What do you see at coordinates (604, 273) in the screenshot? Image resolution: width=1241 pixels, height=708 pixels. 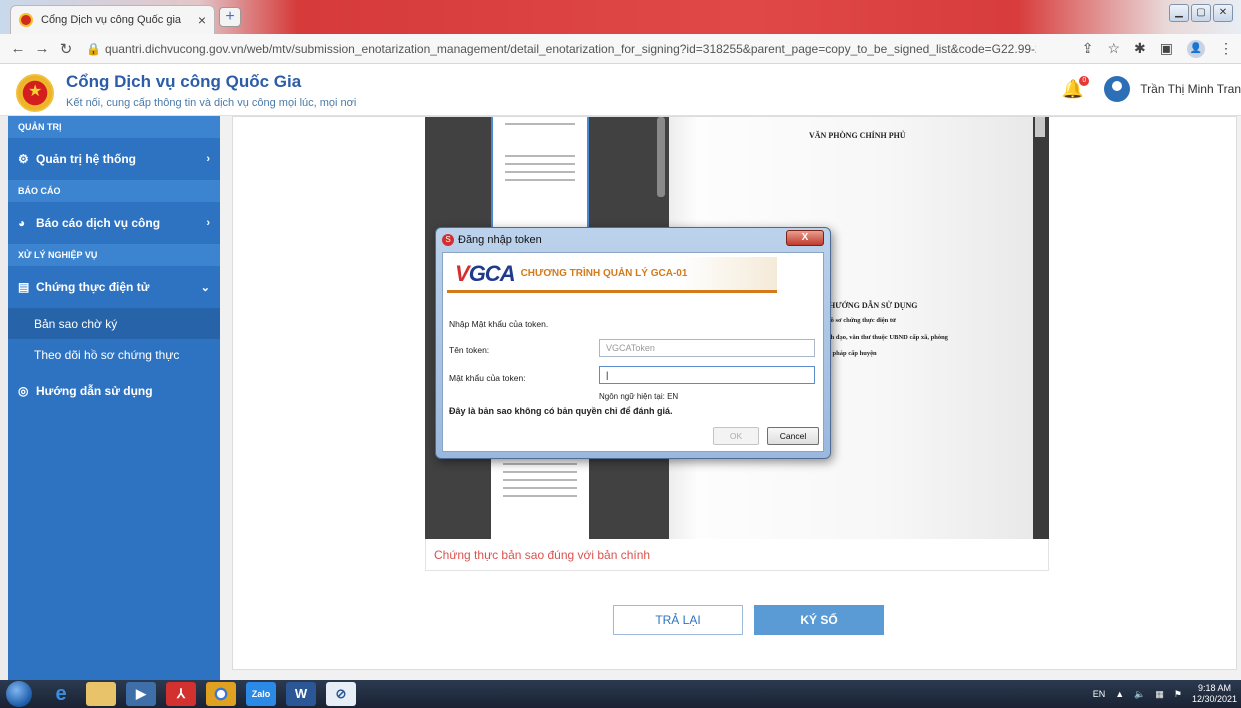 I see `program-name: CHƯƠNG TRÌNH QUẢN LÝ GCA-01` at bounding box center [604, 273].